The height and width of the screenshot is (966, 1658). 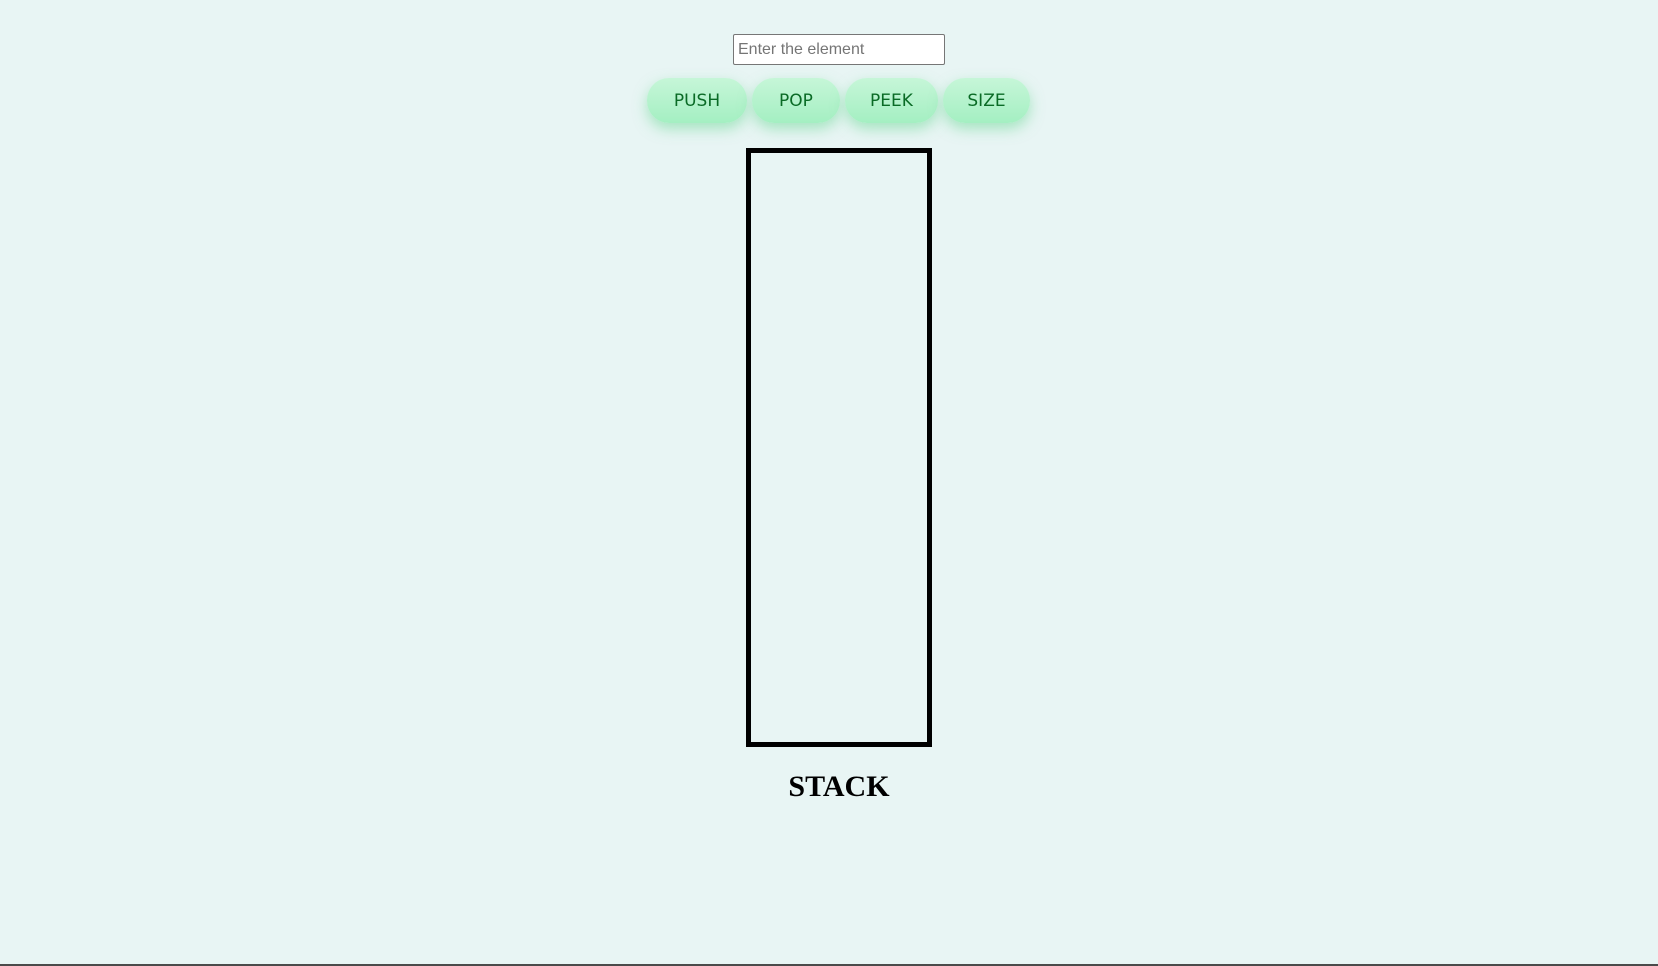 I want to click on element-input-wrapper, so click(x=839, y=49).